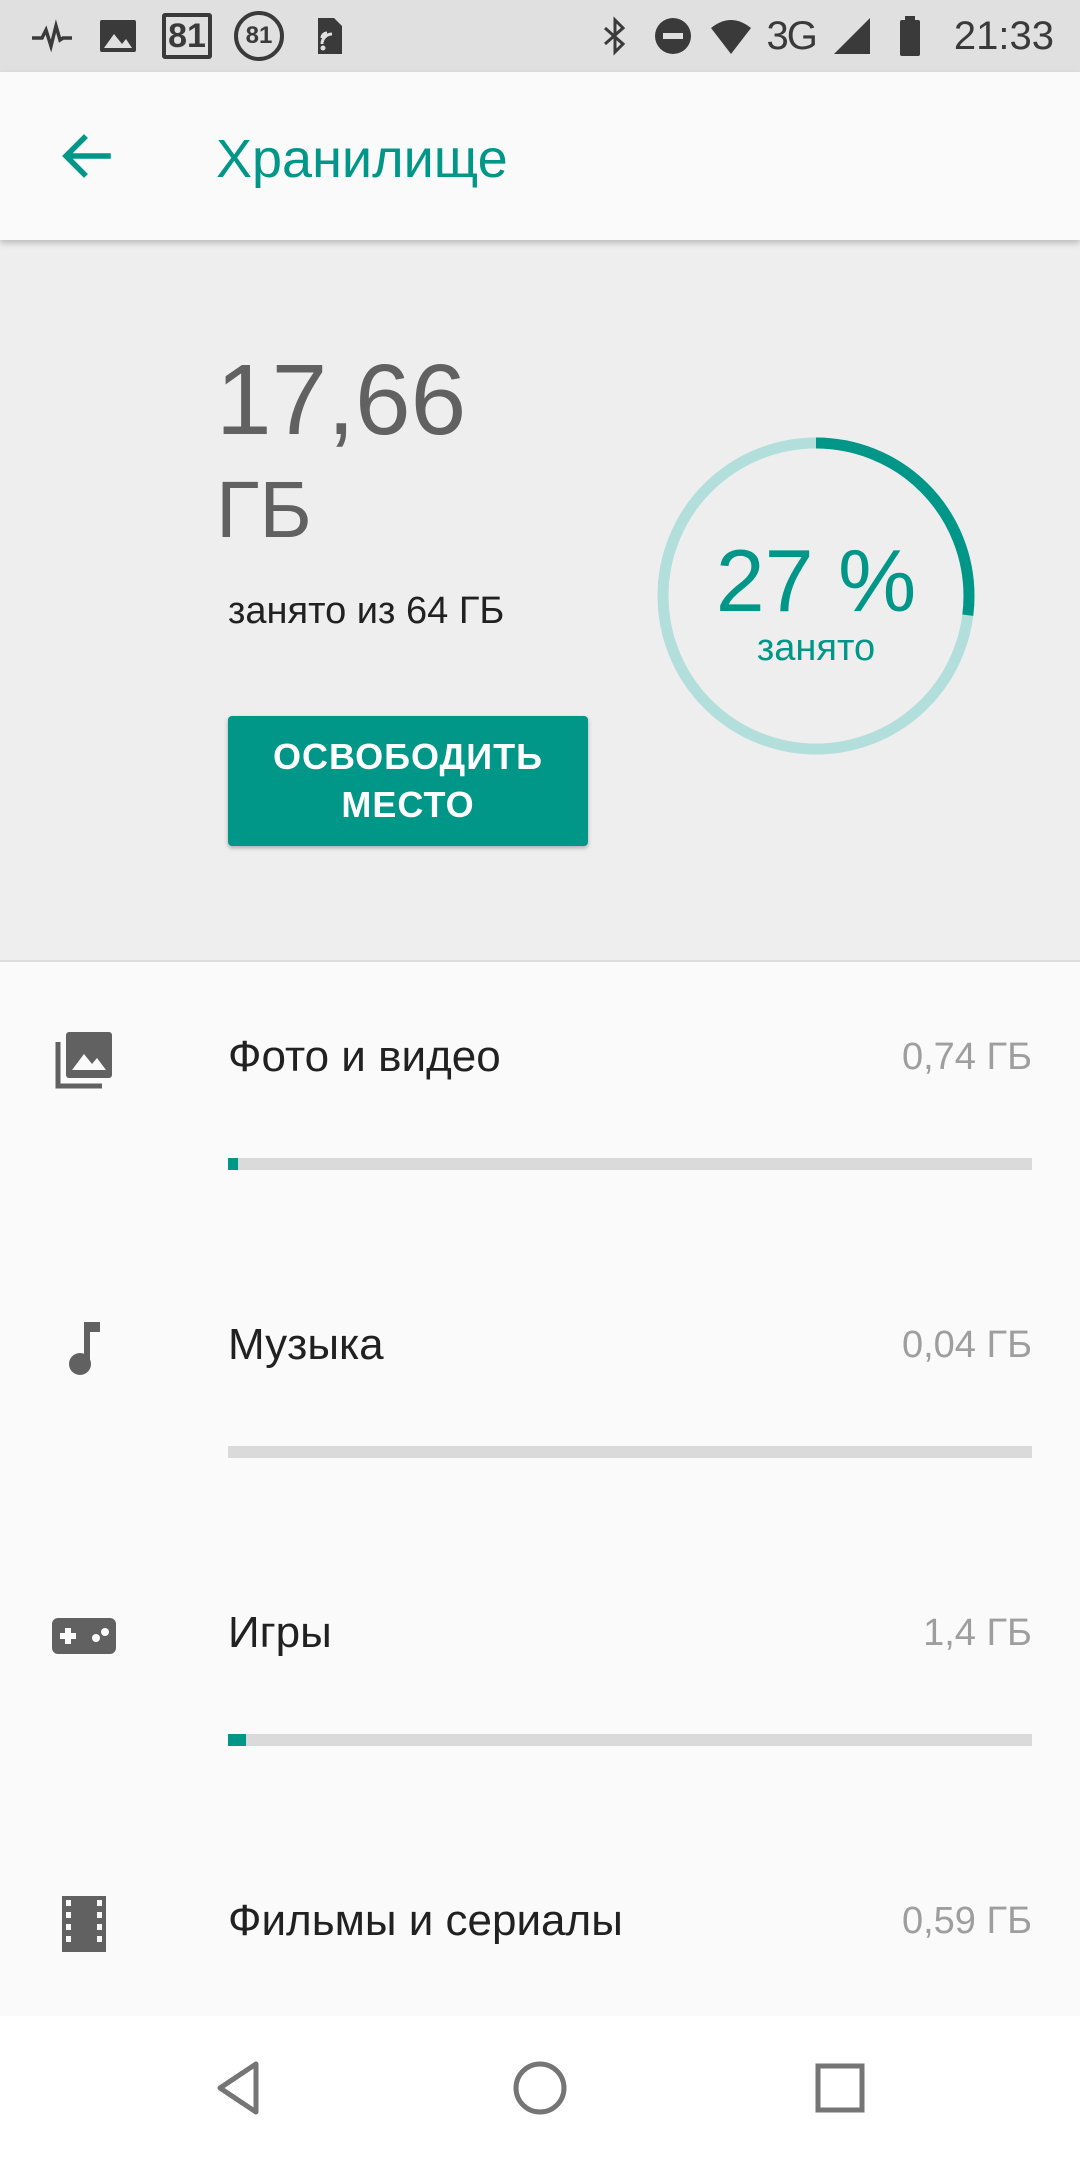  I want to click on square-recents-icon, so click(840, 2088).